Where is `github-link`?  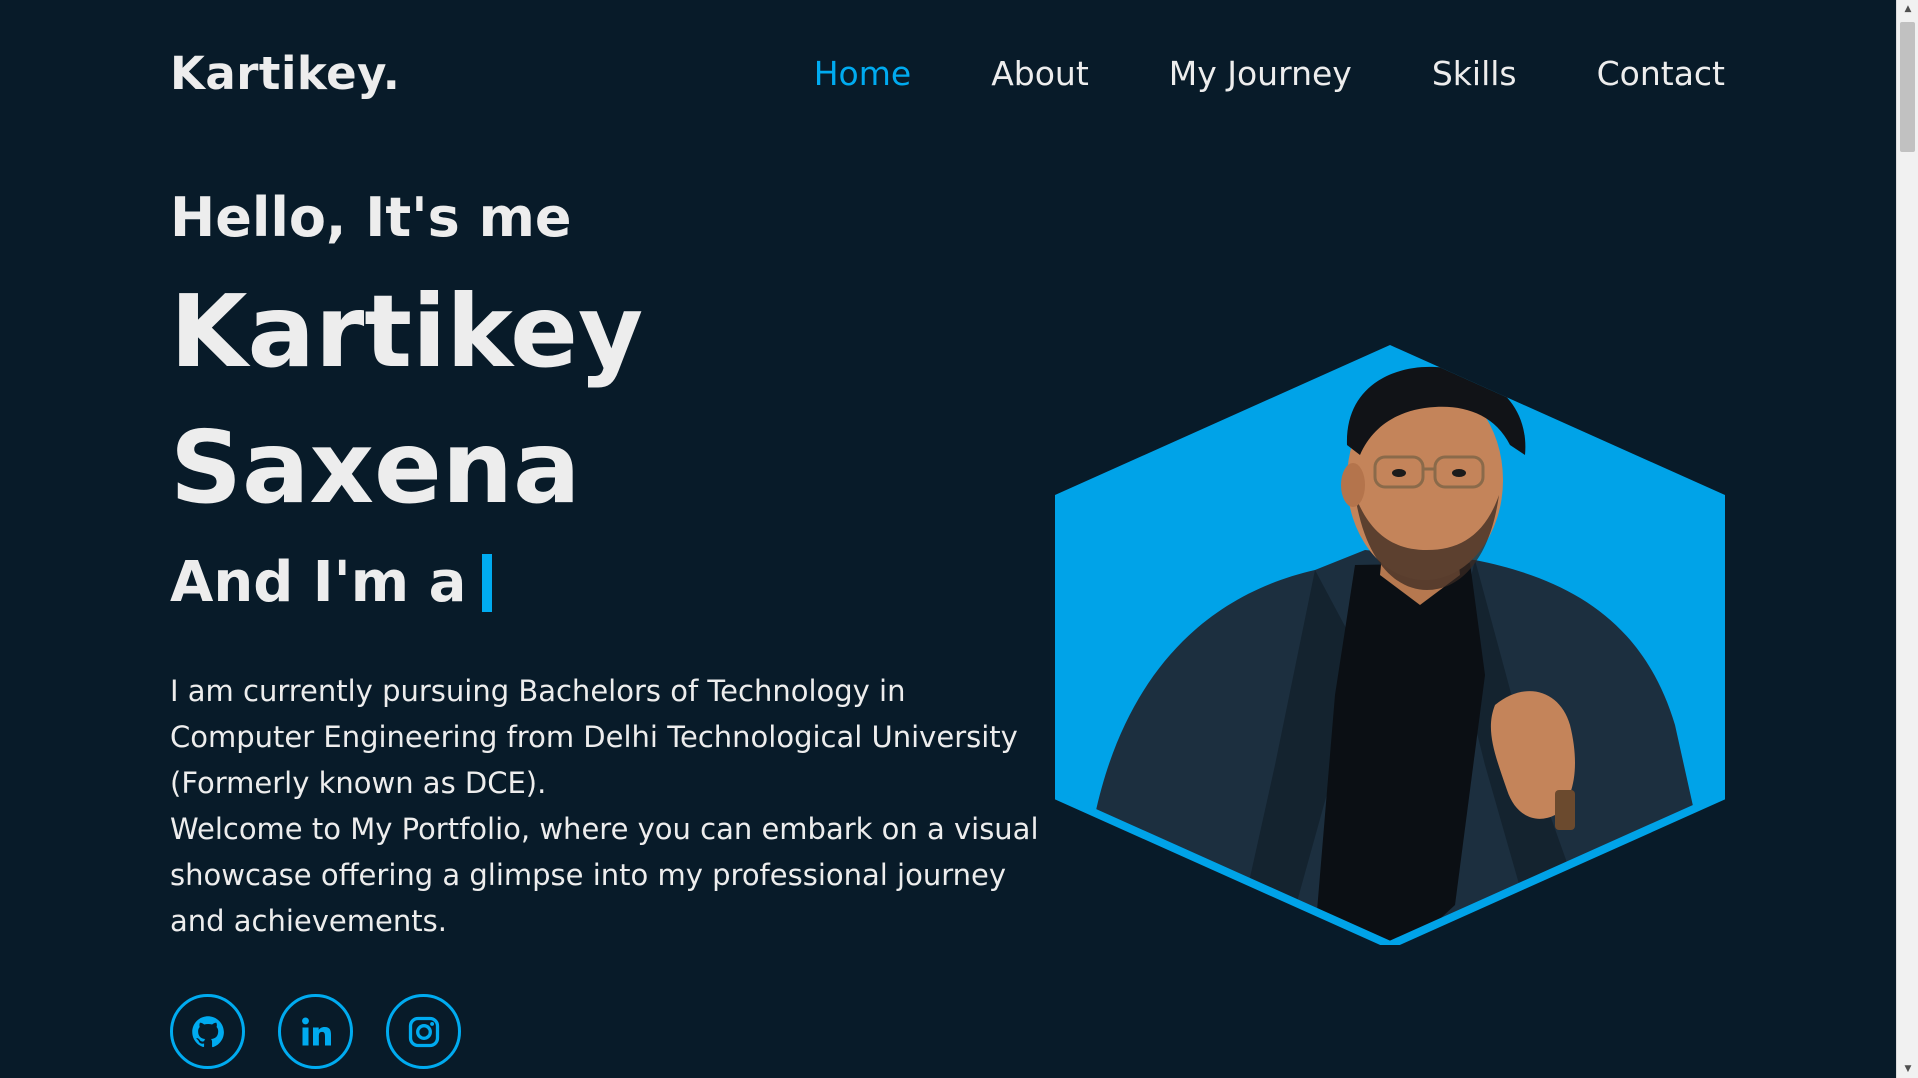
github-link is located at coordinates (207, 1031).